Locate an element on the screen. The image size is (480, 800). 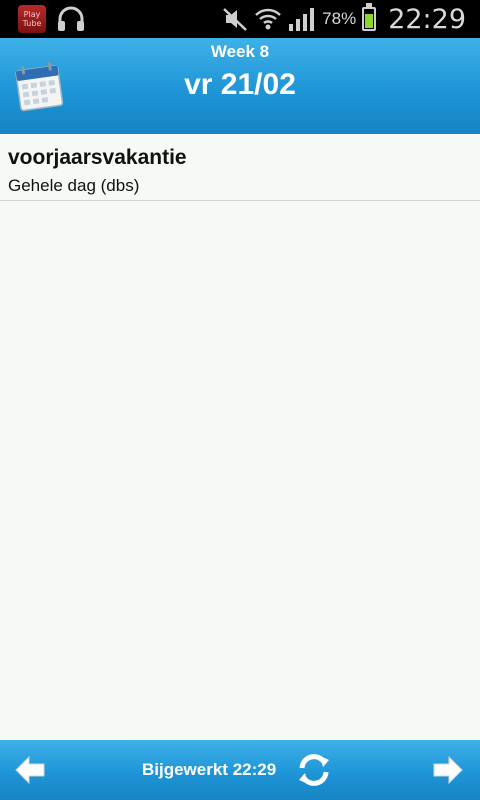
playtube-icon: Play Tube is located at coordinates (32, 19).